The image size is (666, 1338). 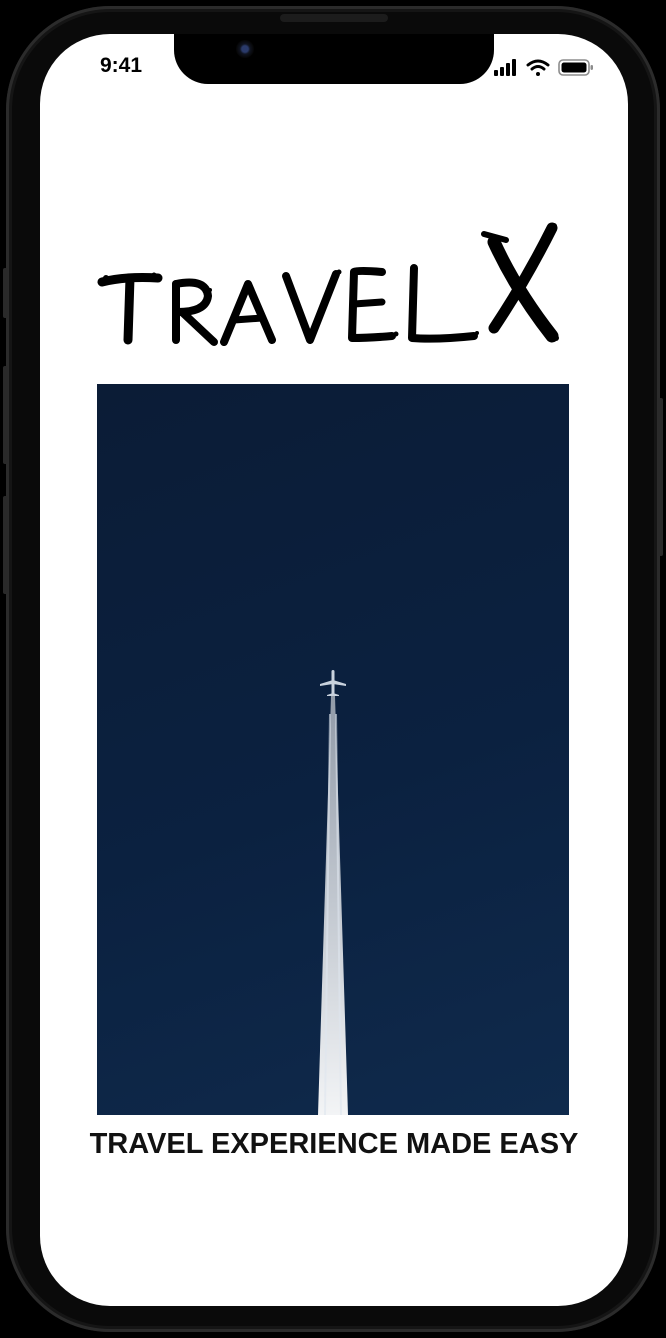 I want to click on battery-icon, so click(x=575, y=67).